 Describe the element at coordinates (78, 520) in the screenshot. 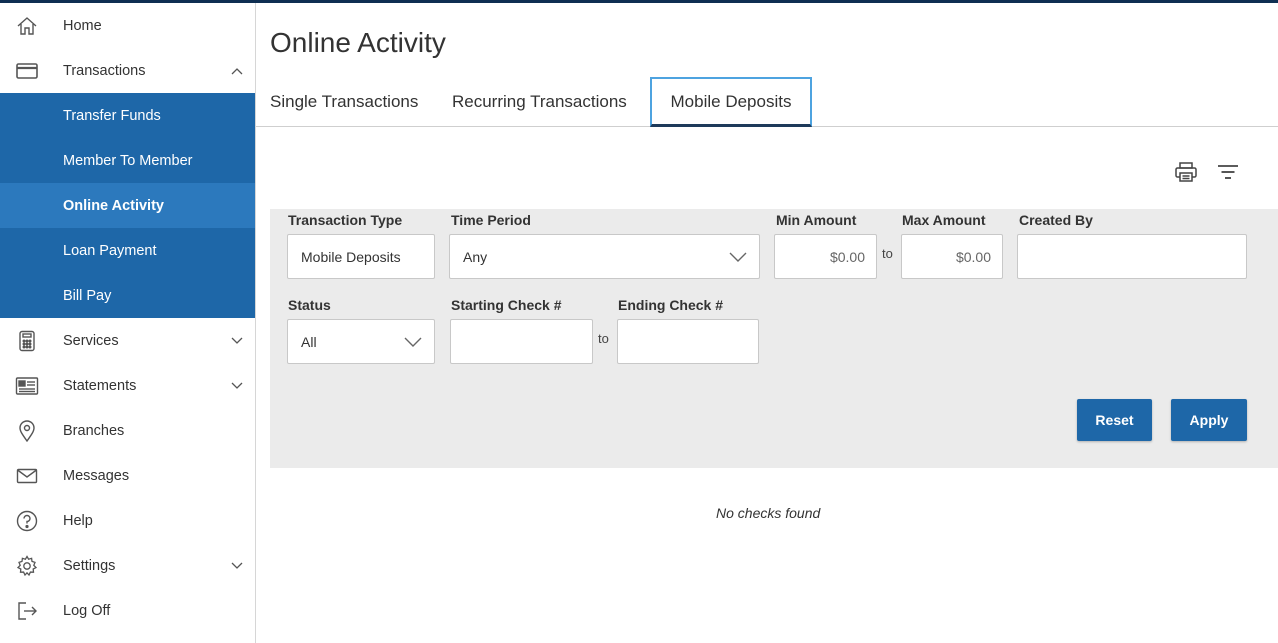

I see `sidebar-item-label: Help` at that location.